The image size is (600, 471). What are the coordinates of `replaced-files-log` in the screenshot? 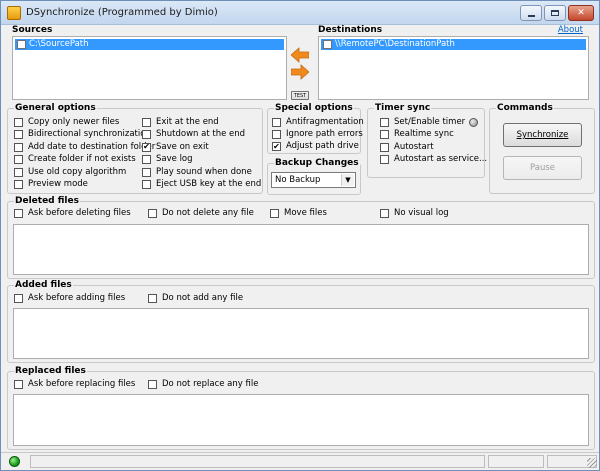 It's located at (301, 420).